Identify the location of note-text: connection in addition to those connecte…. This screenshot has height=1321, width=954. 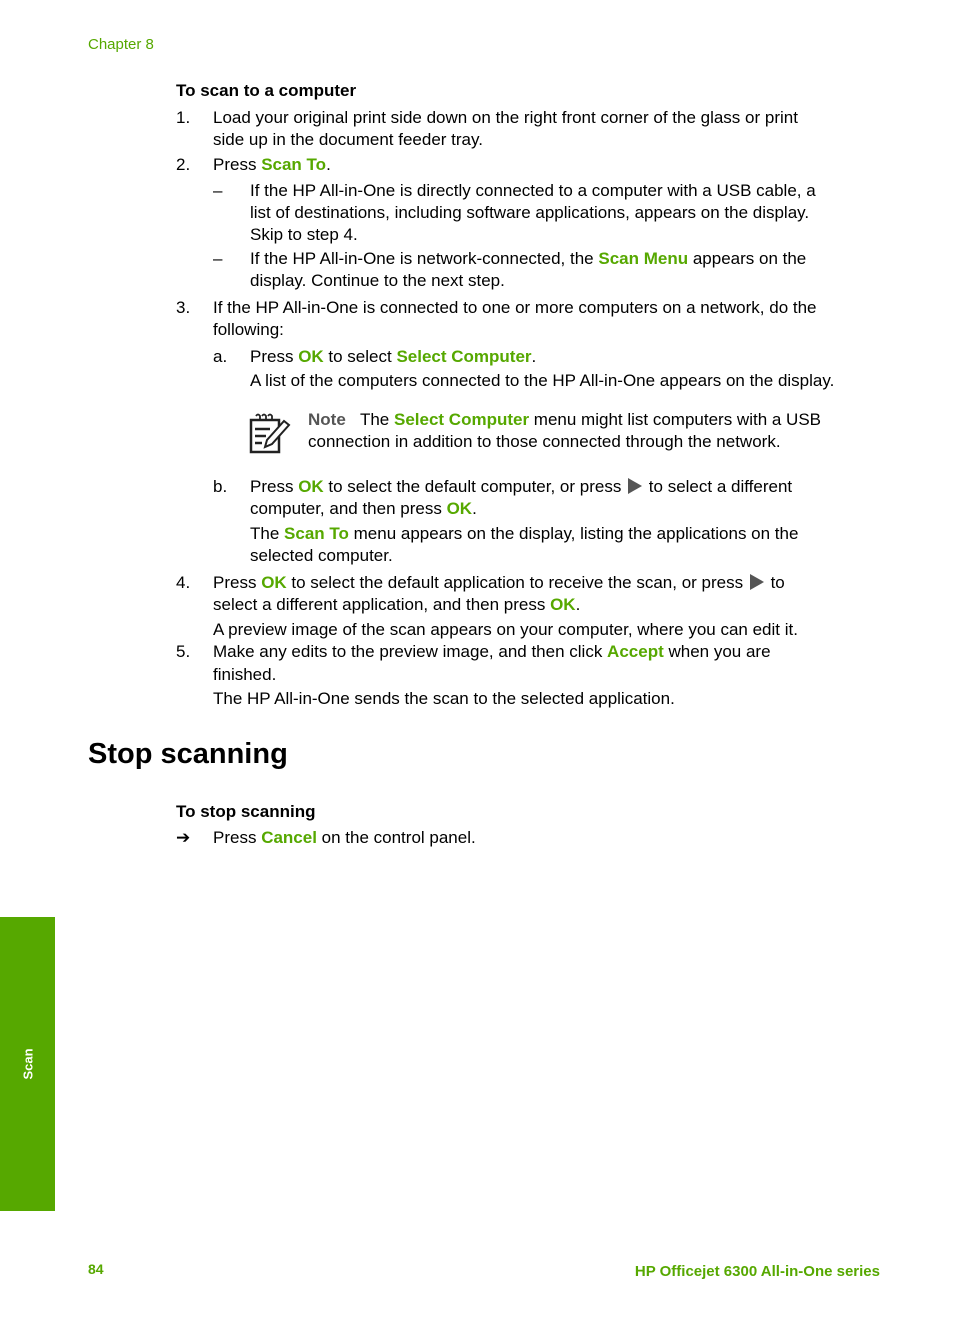
(544, 441).